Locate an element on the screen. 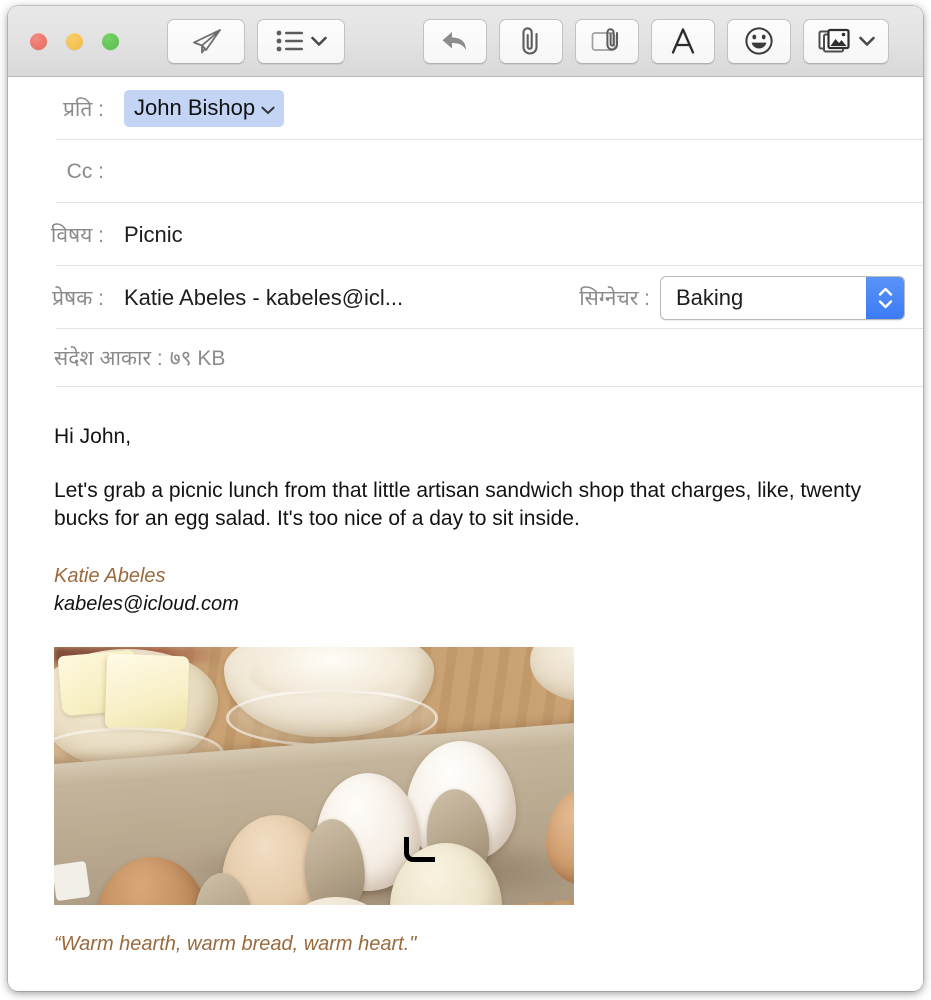  signature-email: kabeles@icloud.com is located at coordinates (146, 603).